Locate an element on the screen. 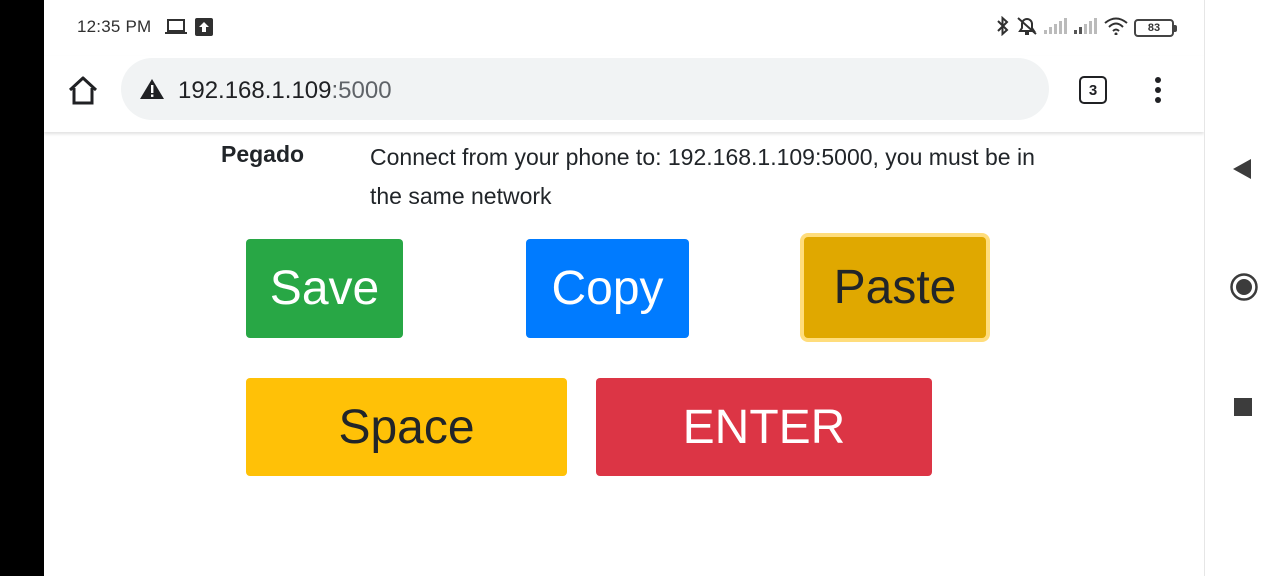 This screenshot has width=1280, height=576. browser-toolbar: 192.168.1.109:5000 3 is located at coordinates (624, 94).